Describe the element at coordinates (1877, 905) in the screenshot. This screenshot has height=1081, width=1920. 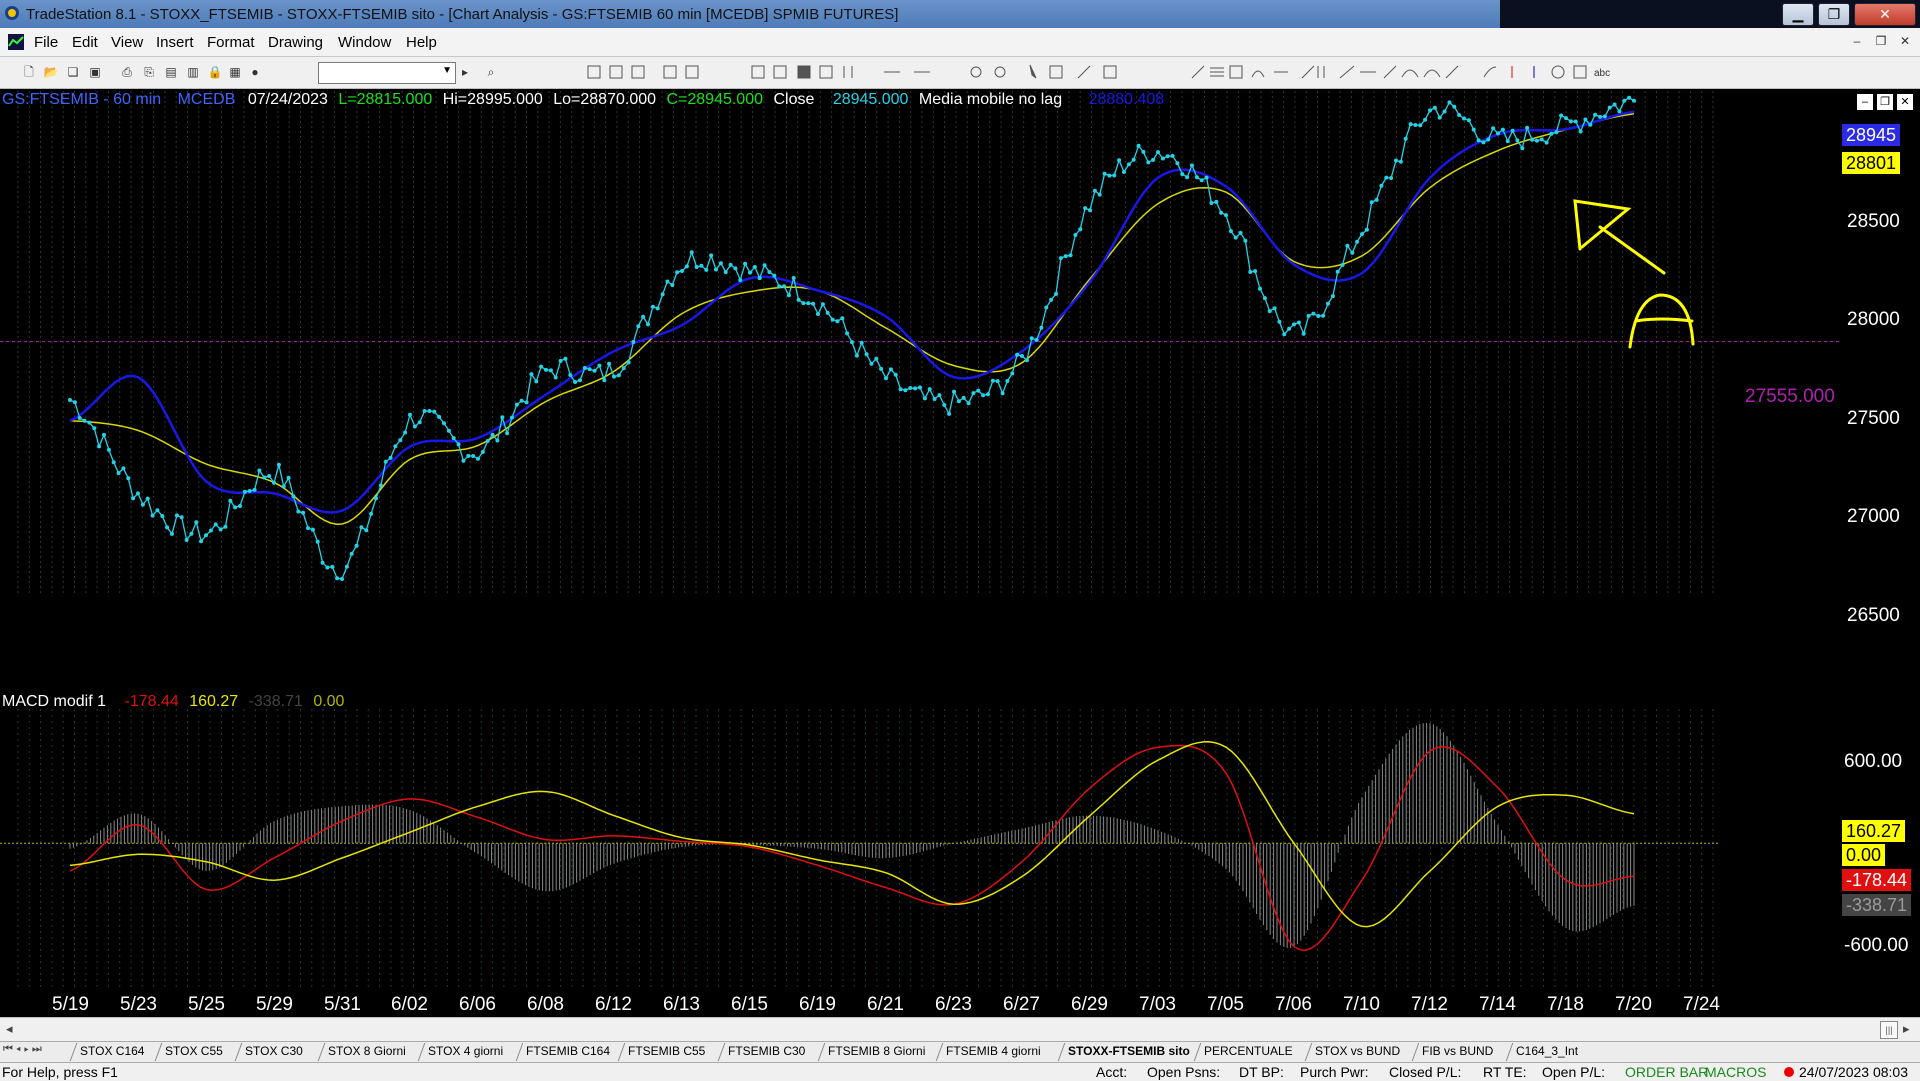
I see `macd-hist-box: -338.71` at that location.